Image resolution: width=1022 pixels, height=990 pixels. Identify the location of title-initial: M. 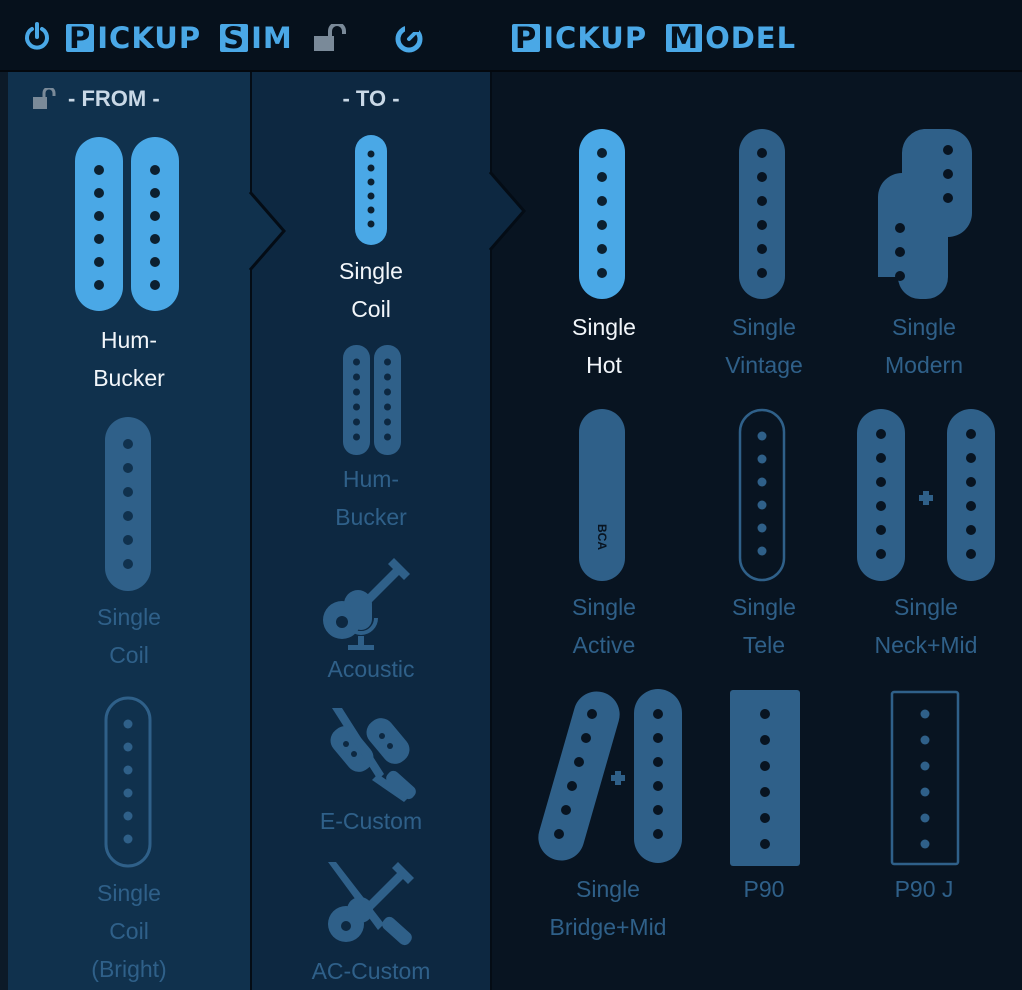
(684, 38).